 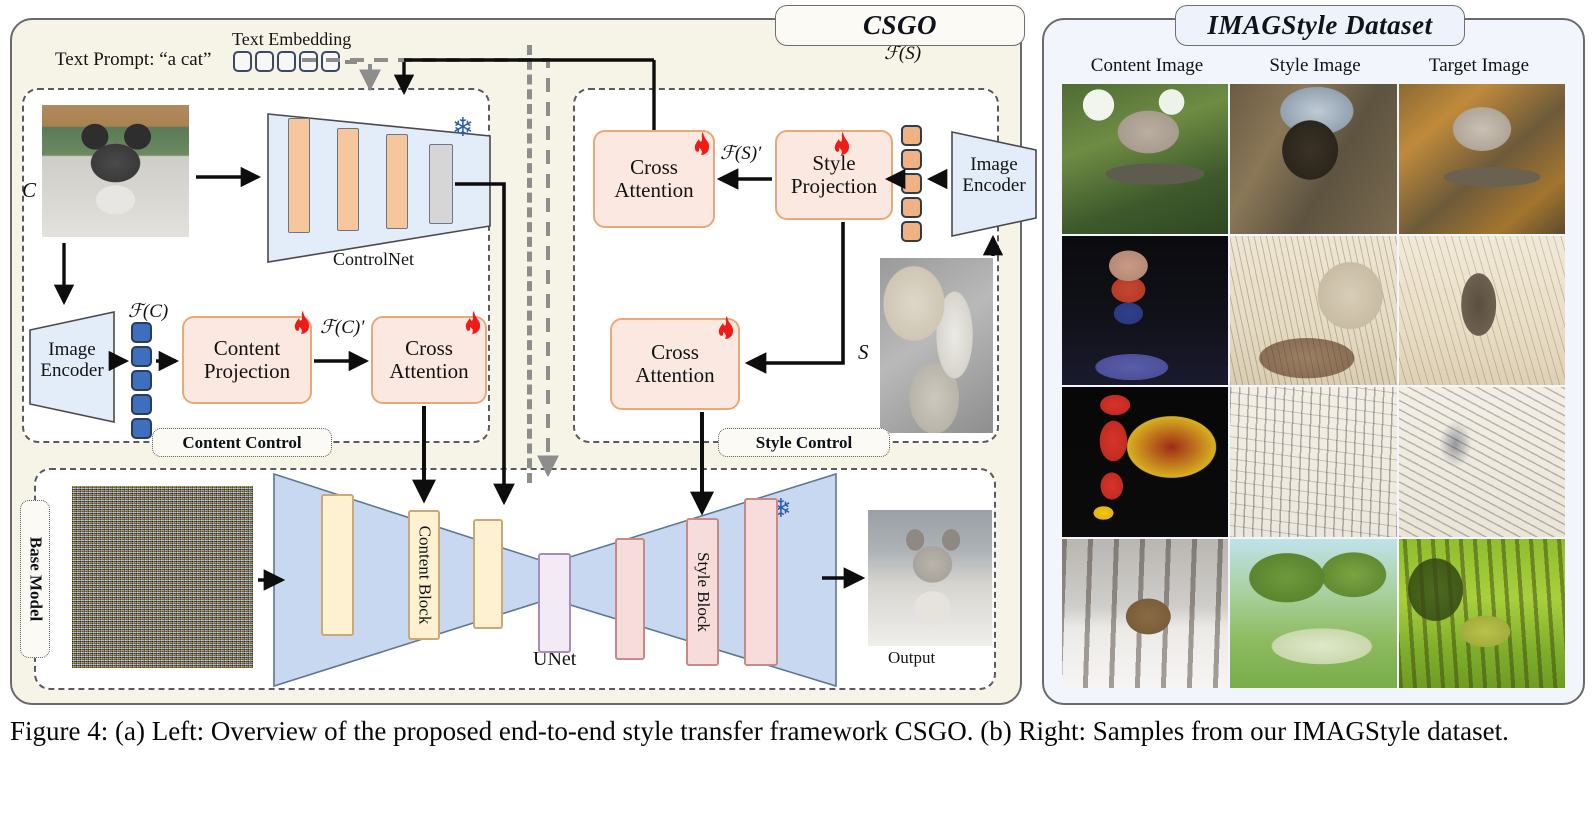 What do you see at coordinates (529, 264) in the screenshot?
I see `control-divider` at bounding box center [529, 264].